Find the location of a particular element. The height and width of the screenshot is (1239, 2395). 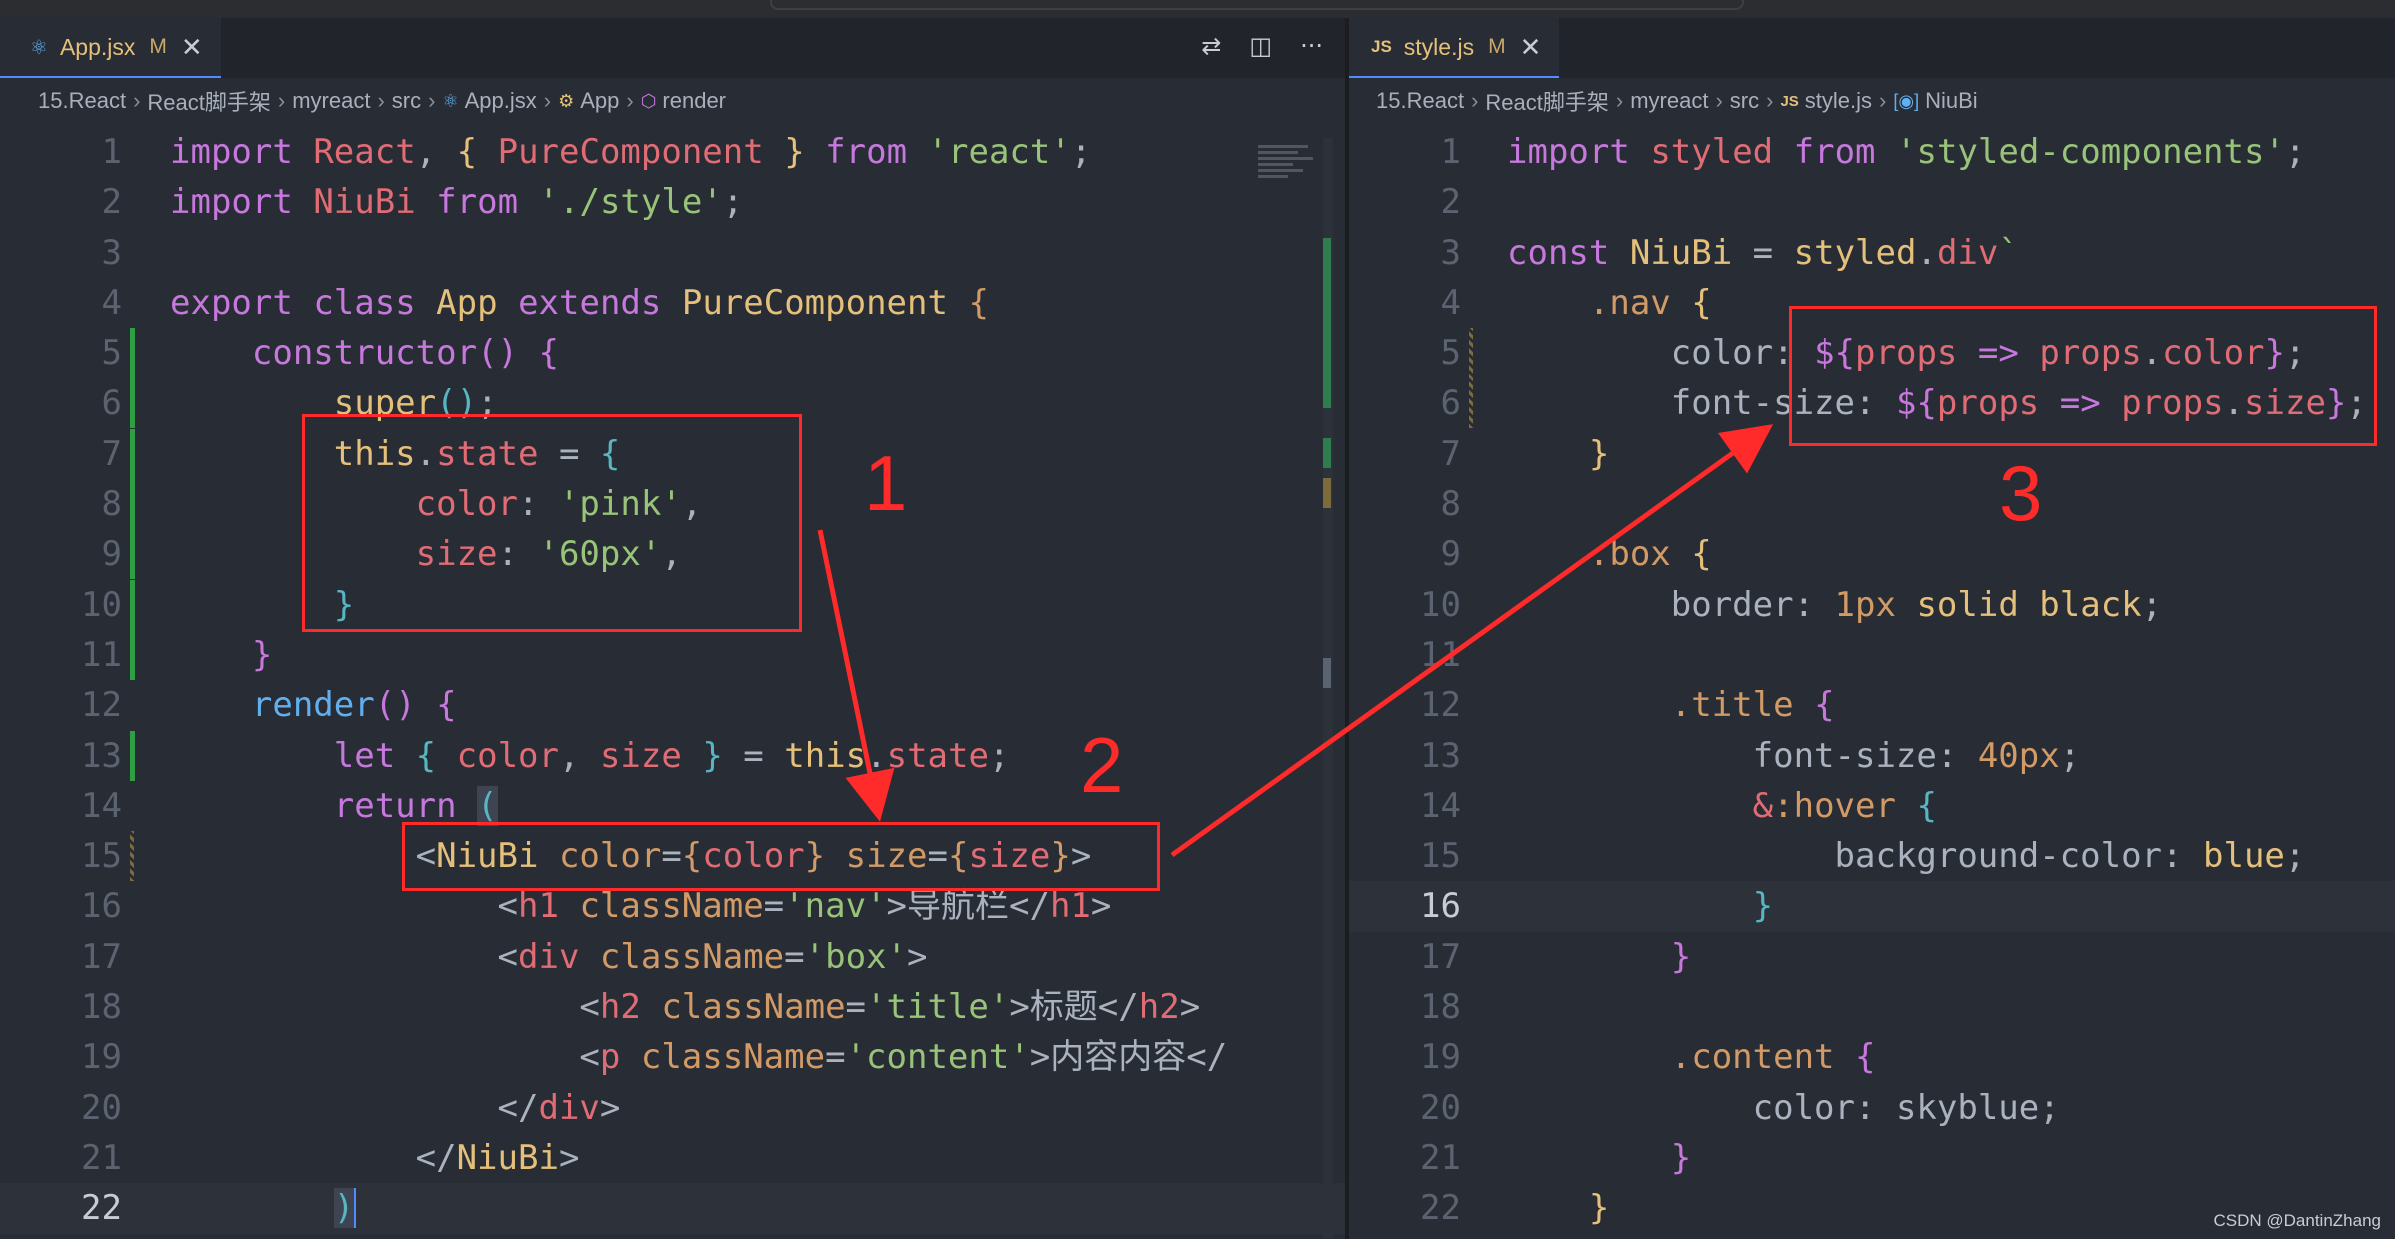

annotation-arrows is located at coordinates (1295, 641).